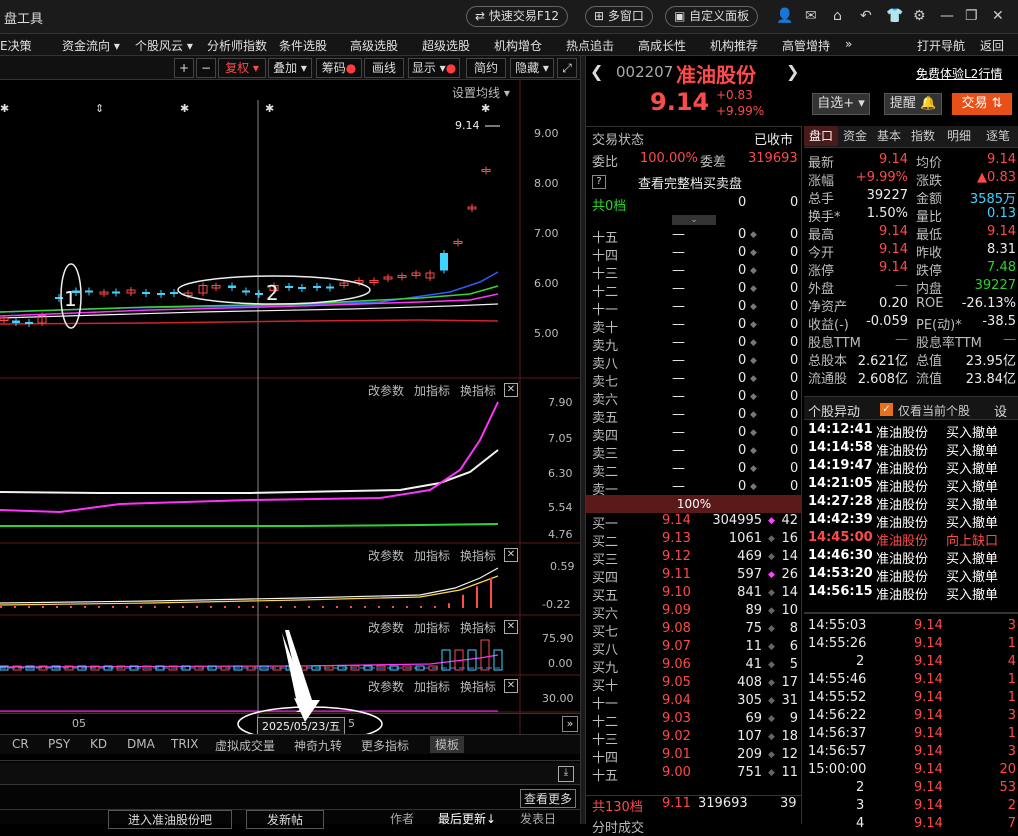 This screenshot has height=836, width=1018. Describe the element at coordinates (386, 390) in the screenshot. I see `change-params-button: 改参数` at that location.